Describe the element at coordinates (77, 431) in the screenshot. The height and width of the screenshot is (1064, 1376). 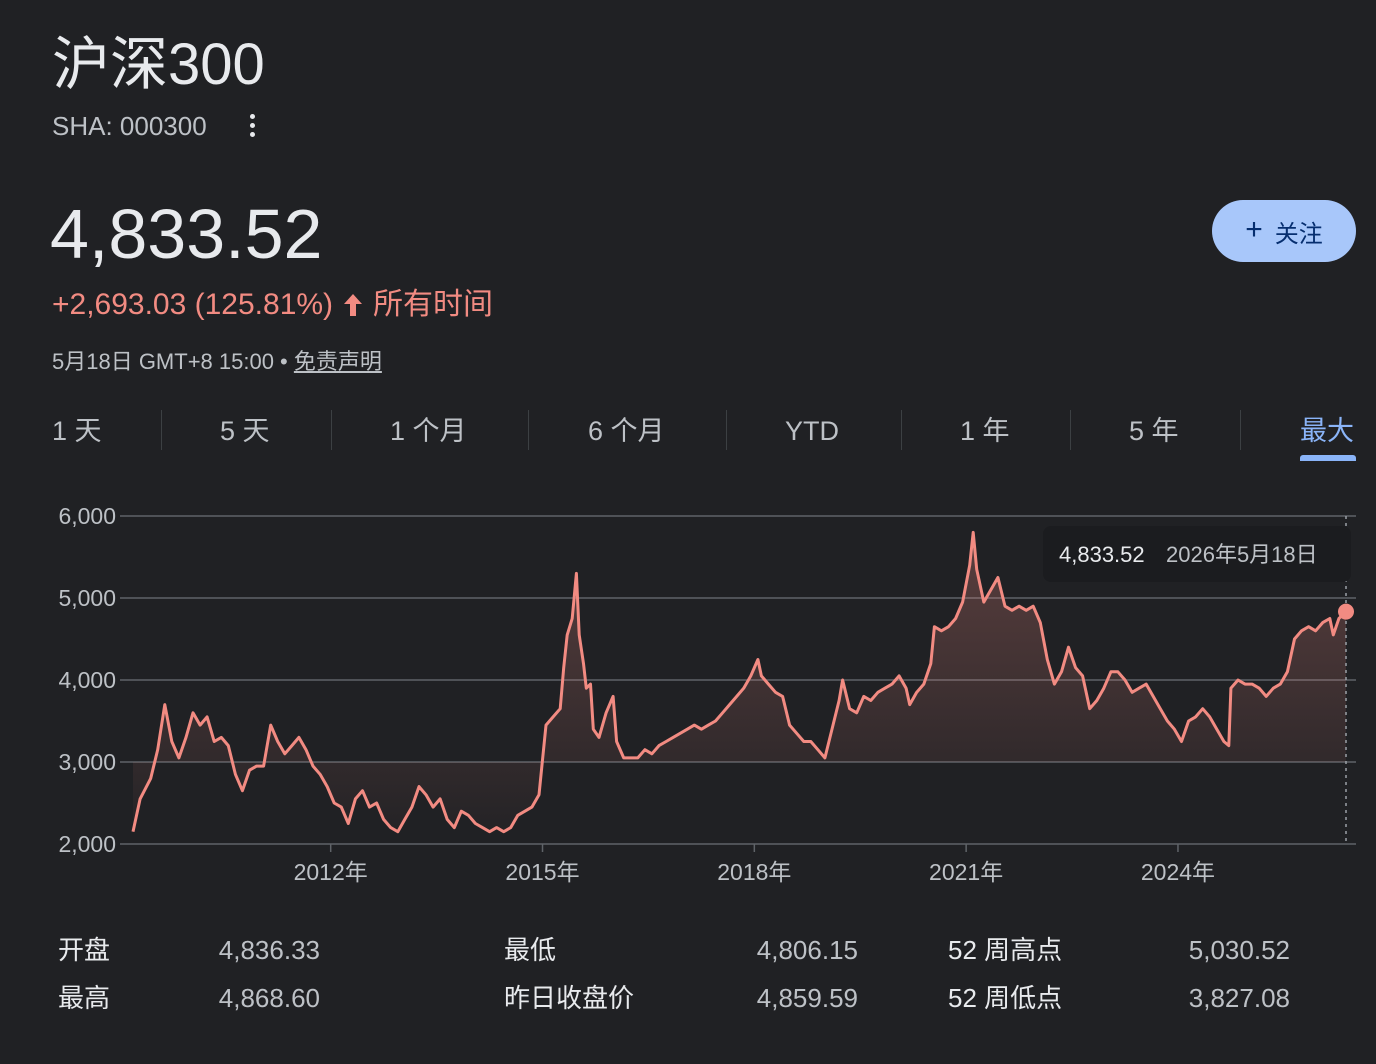
I see `tab-1d: 1 天` at that location.